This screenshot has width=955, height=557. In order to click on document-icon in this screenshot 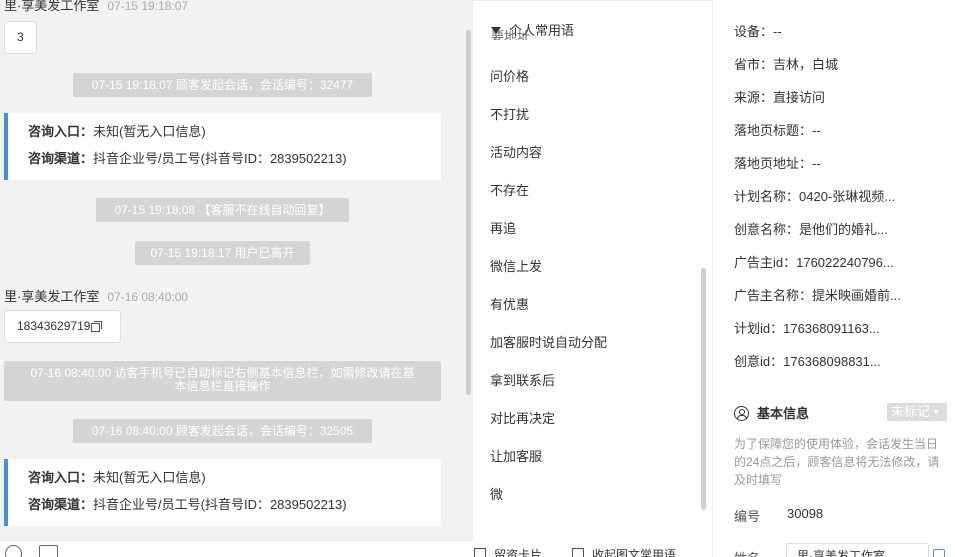, I will do `click(578, 552)`.